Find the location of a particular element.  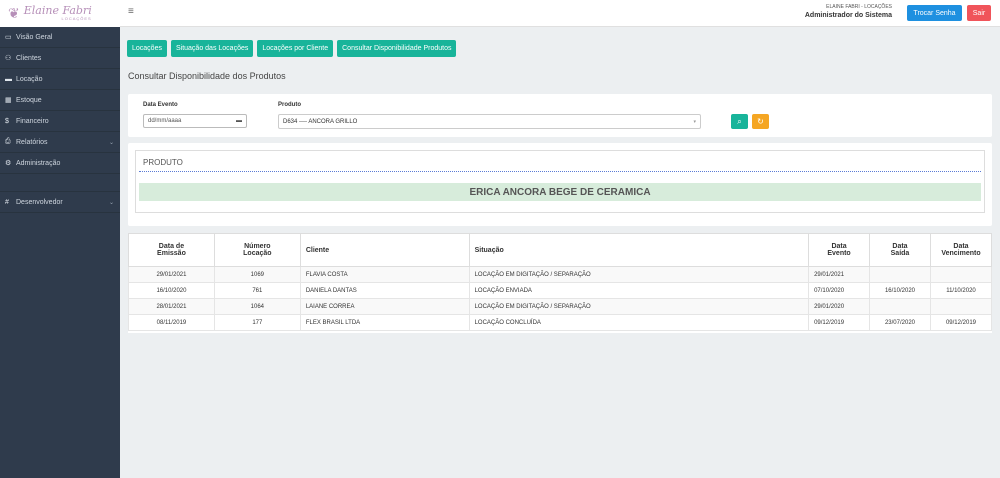

monitor-icon: ▭ is located at coordinates (8, 37).